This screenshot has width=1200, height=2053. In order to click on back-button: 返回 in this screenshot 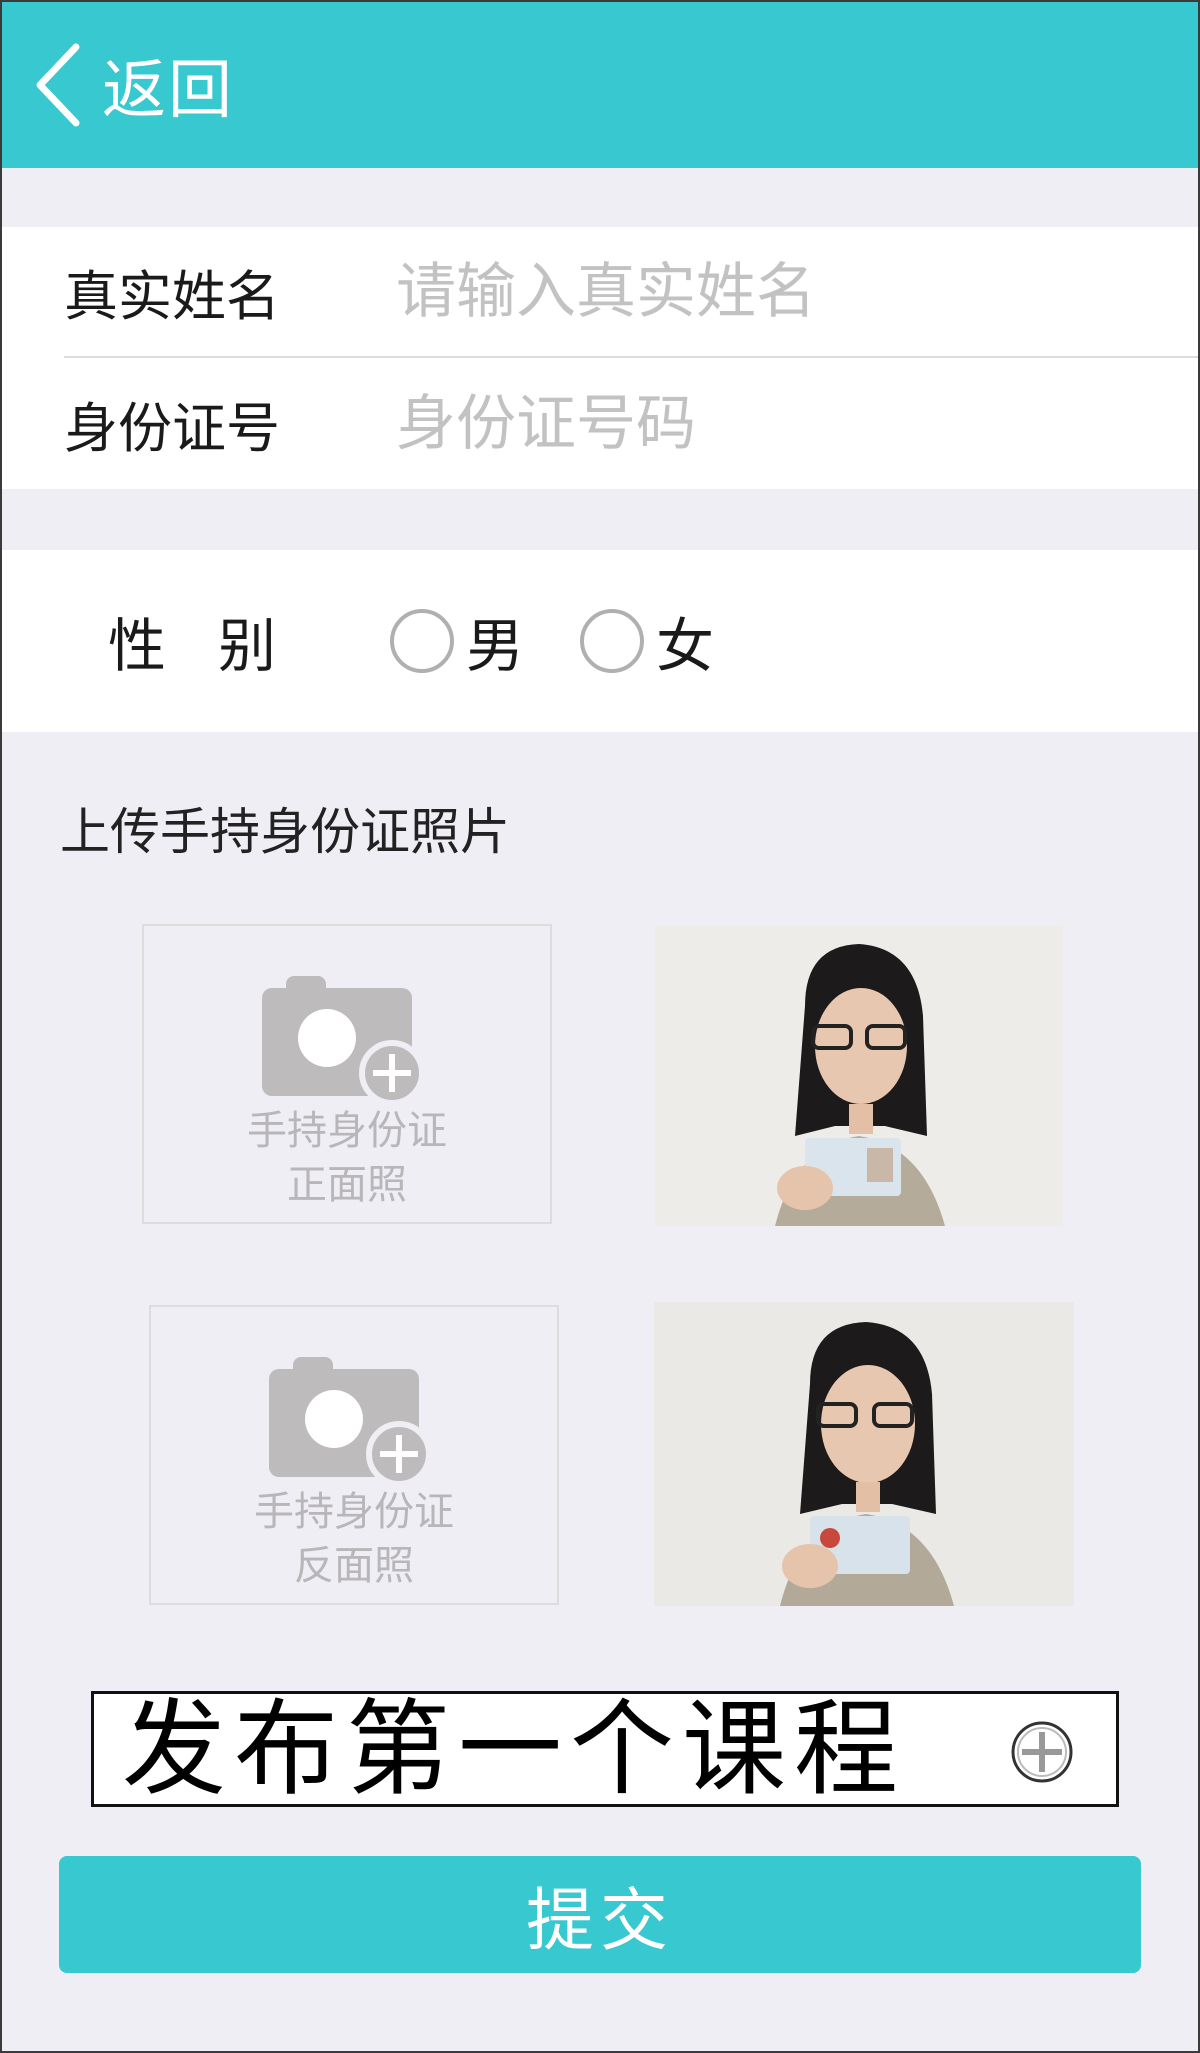, I will do `click(132, 85)`.